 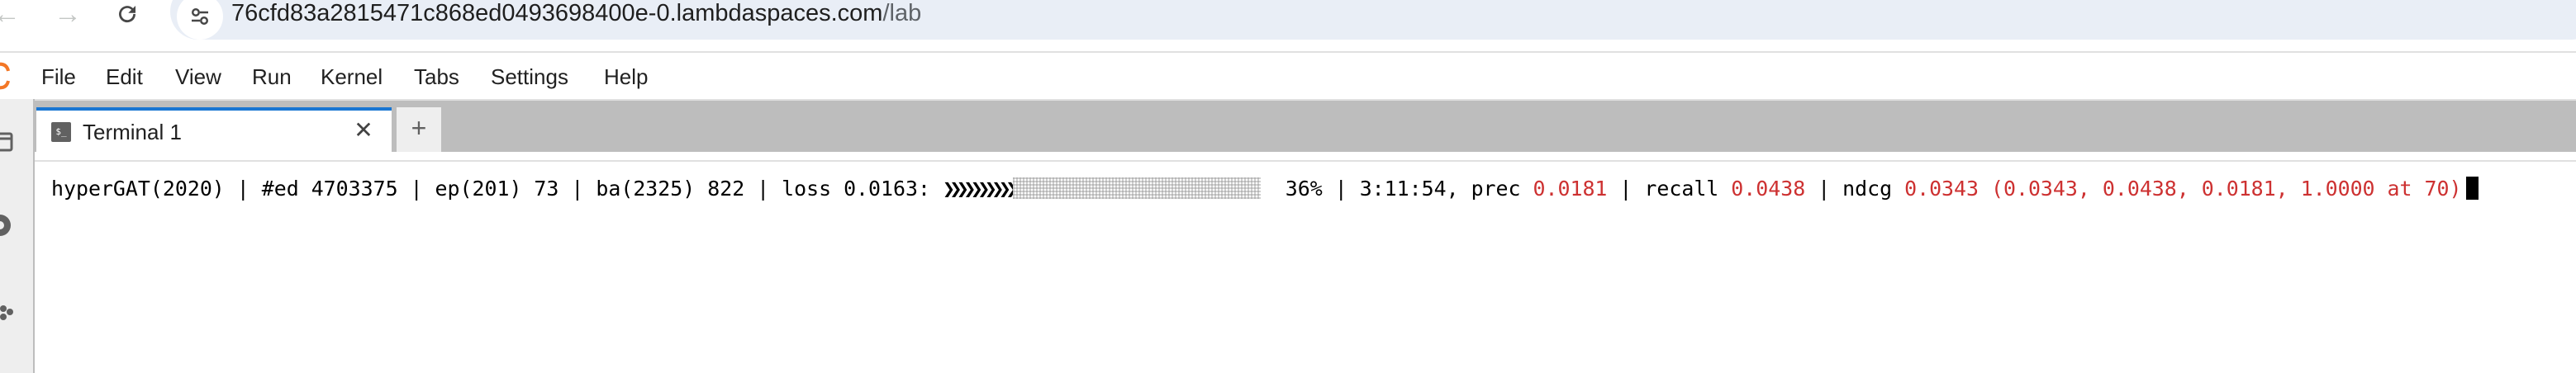 I want to click on terminal-icon: $_, so click(x=61, y=132).